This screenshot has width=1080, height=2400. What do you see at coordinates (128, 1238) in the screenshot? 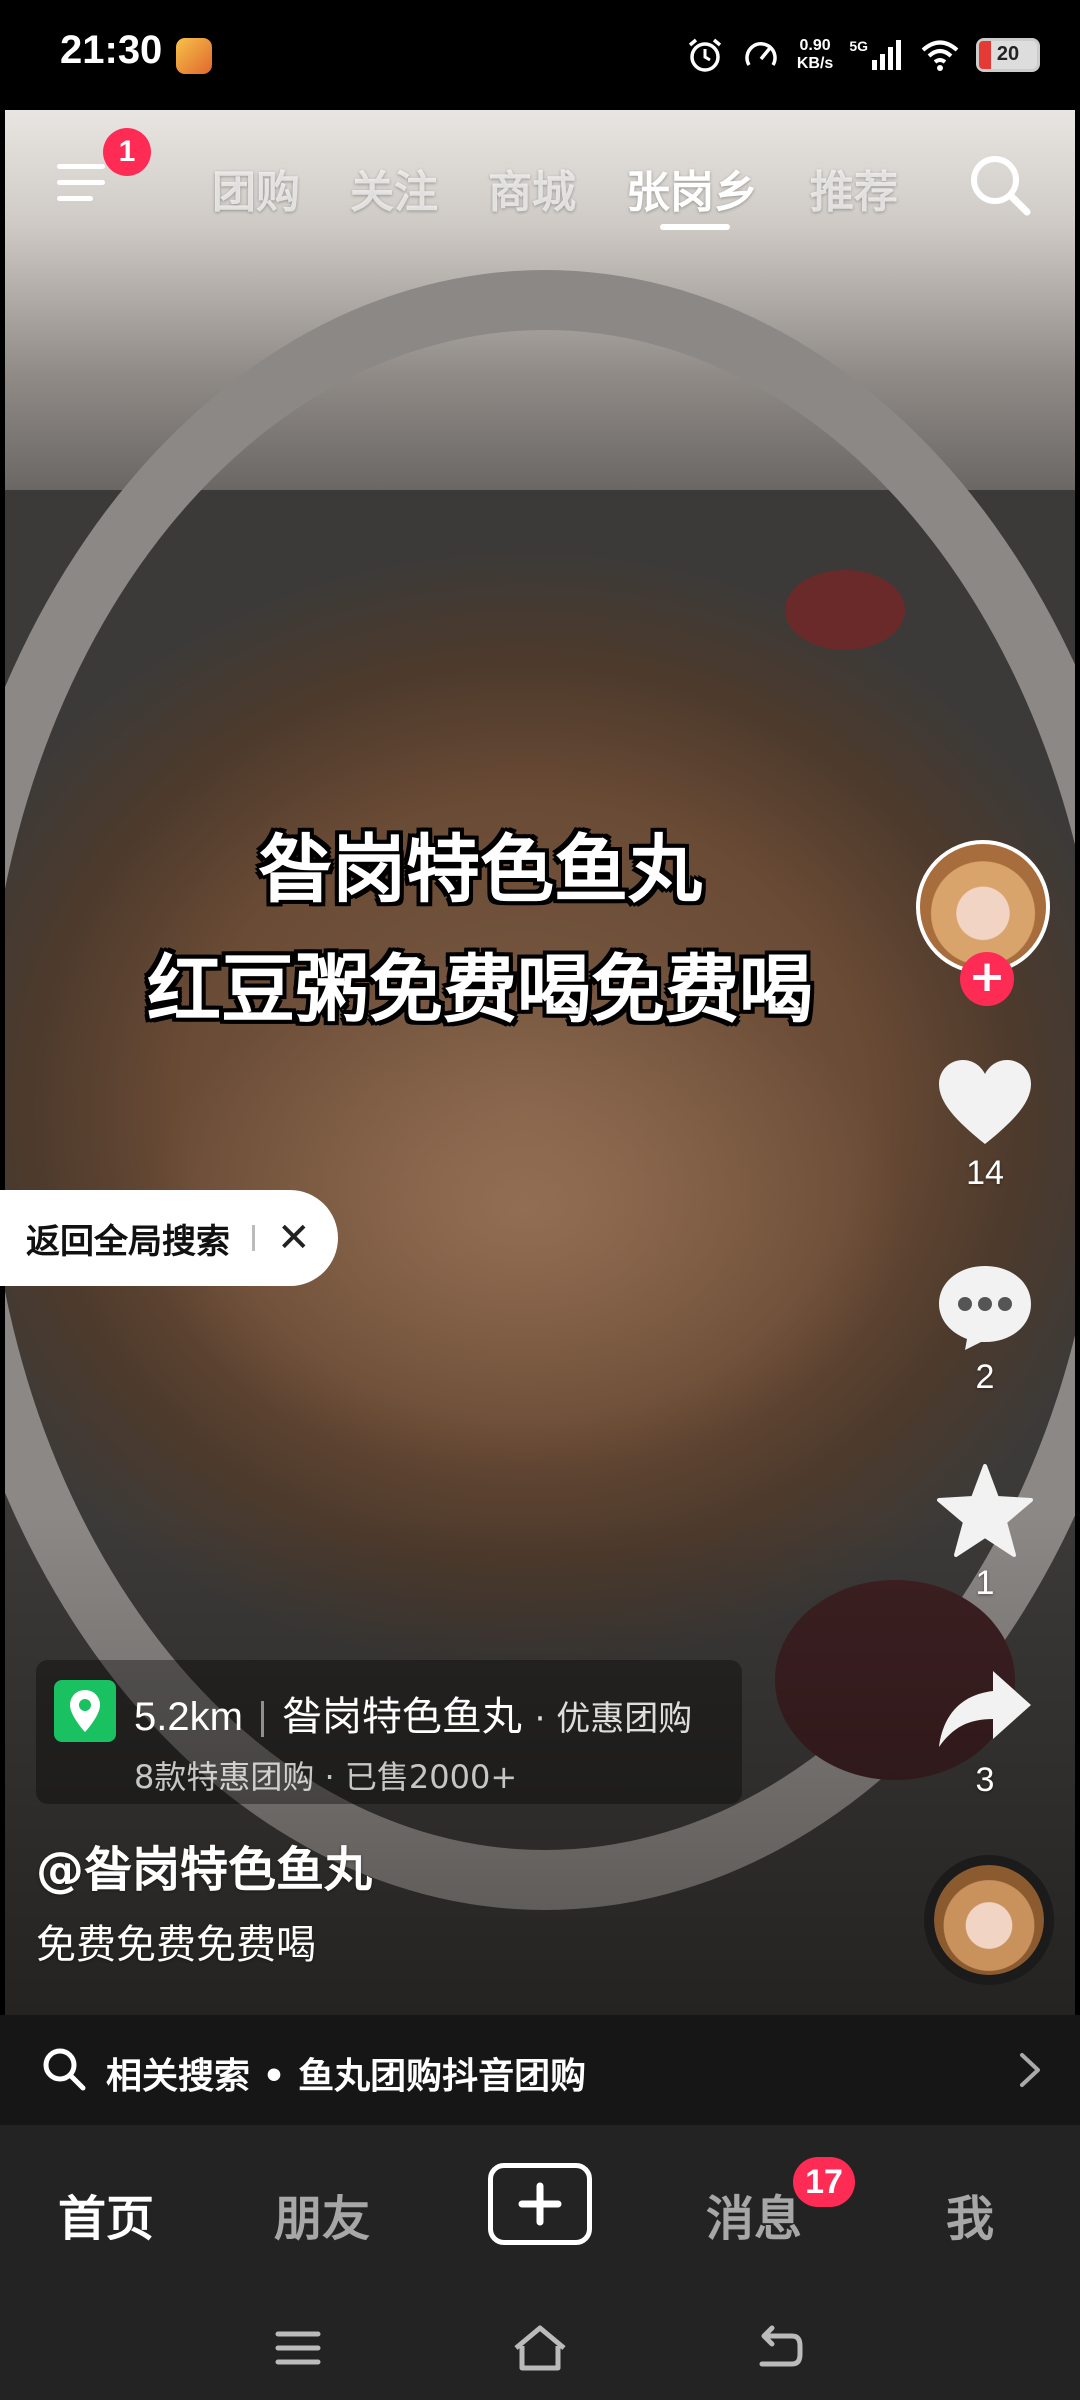
I see `back-to-search-label: 返回全局搜索` at bounding box center [128, 1238].